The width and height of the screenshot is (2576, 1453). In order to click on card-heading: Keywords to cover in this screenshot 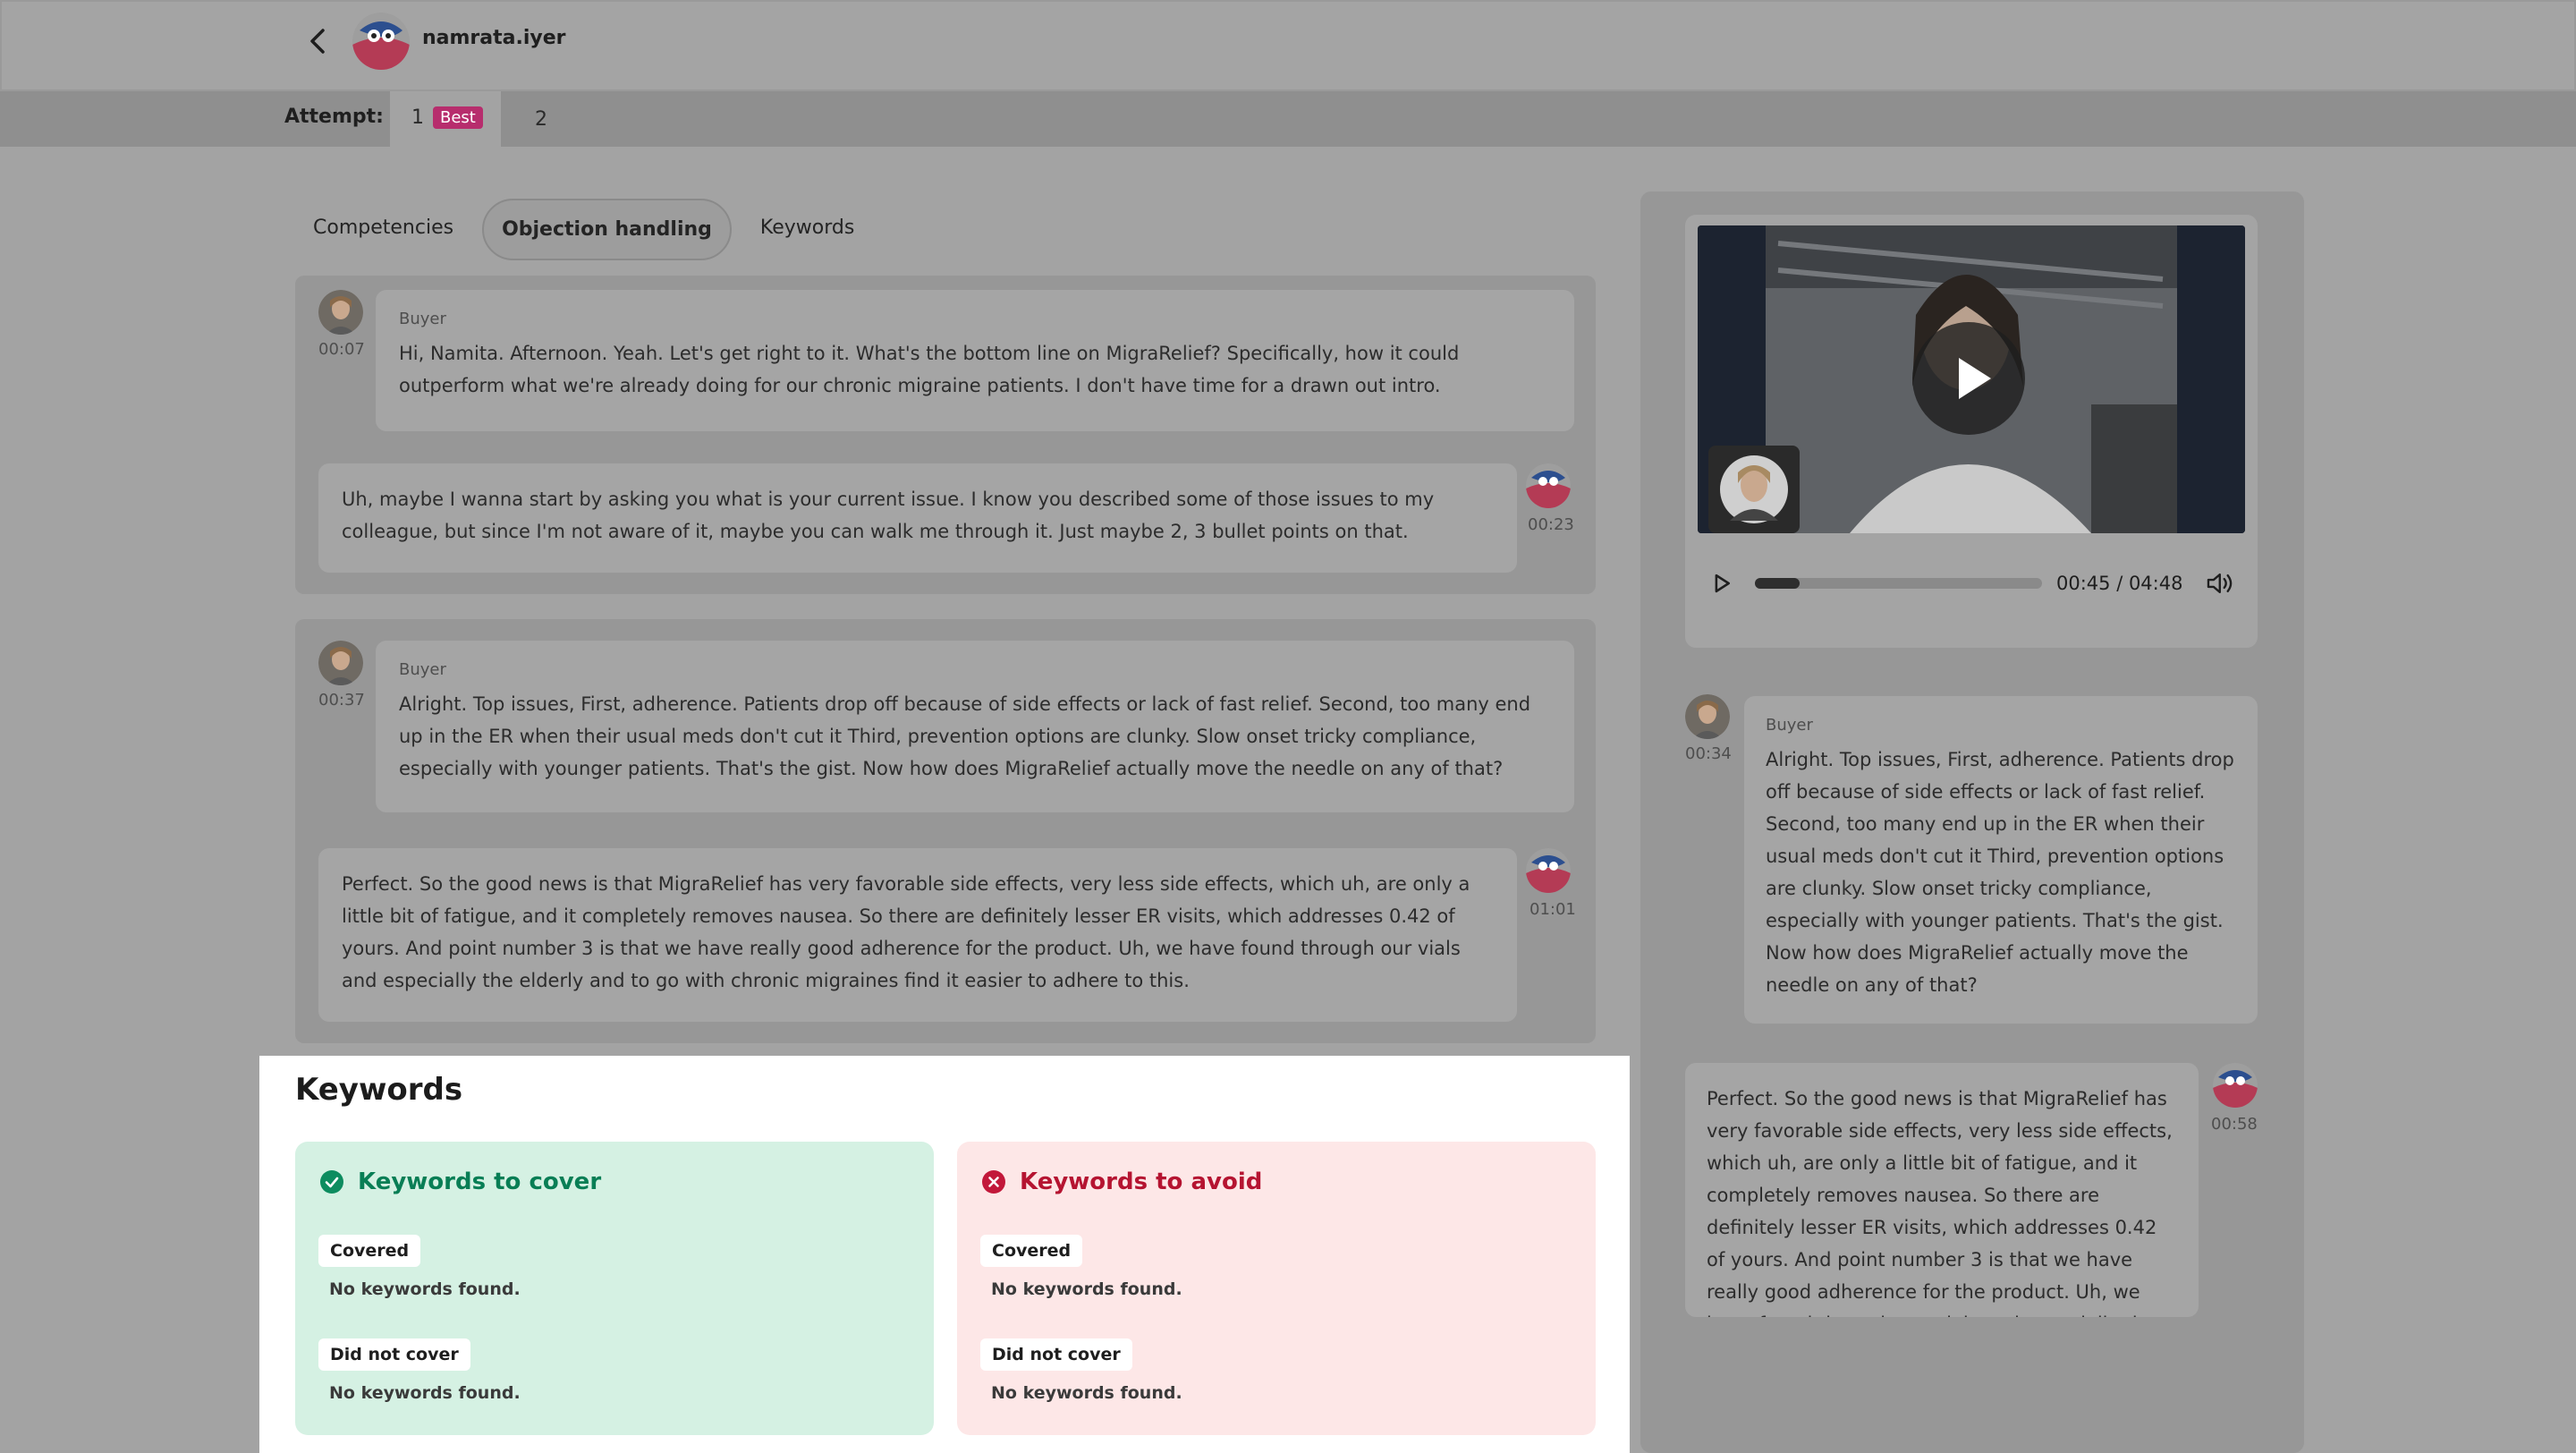, I will do `click(460, 1181)`.